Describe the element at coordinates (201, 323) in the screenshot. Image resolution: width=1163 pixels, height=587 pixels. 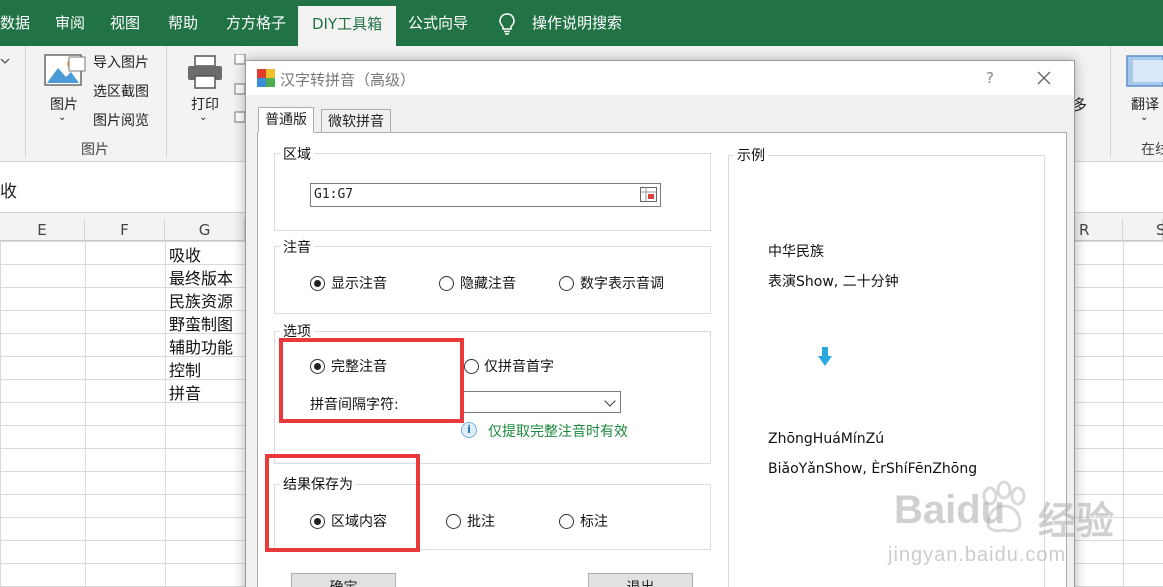
I see `cell-g4: 野蛮制图` at that location.